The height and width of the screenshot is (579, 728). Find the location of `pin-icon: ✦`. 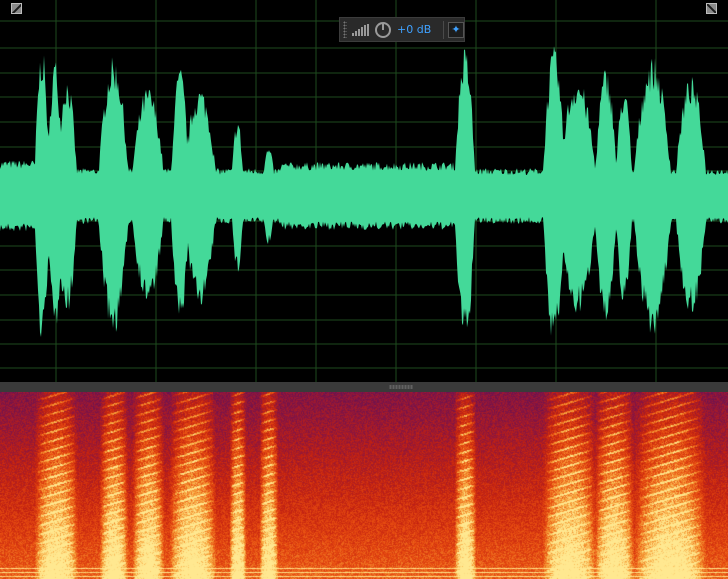

pin-icon: ✦ is located at coordinates (456, 29).